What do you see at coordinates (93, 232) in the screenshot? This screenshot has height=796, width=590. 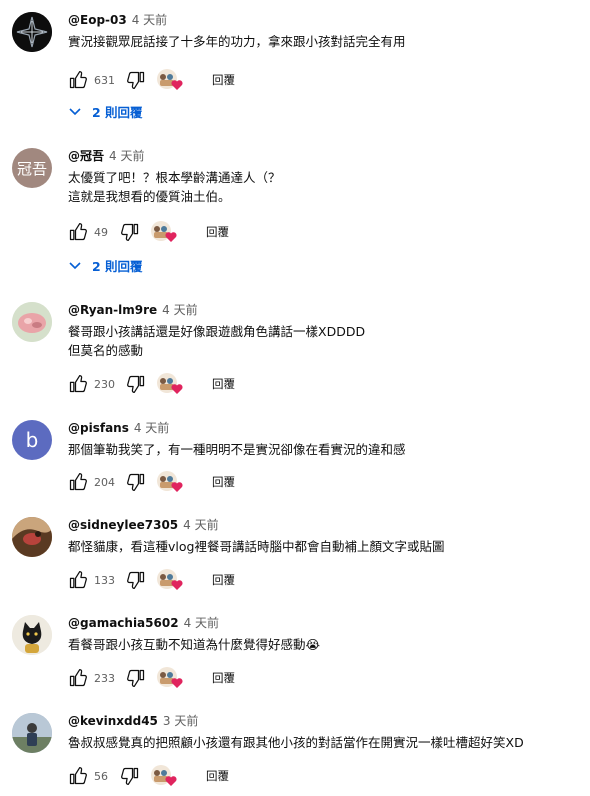 I see `like-button: 49` at bounding box center [93, 232].